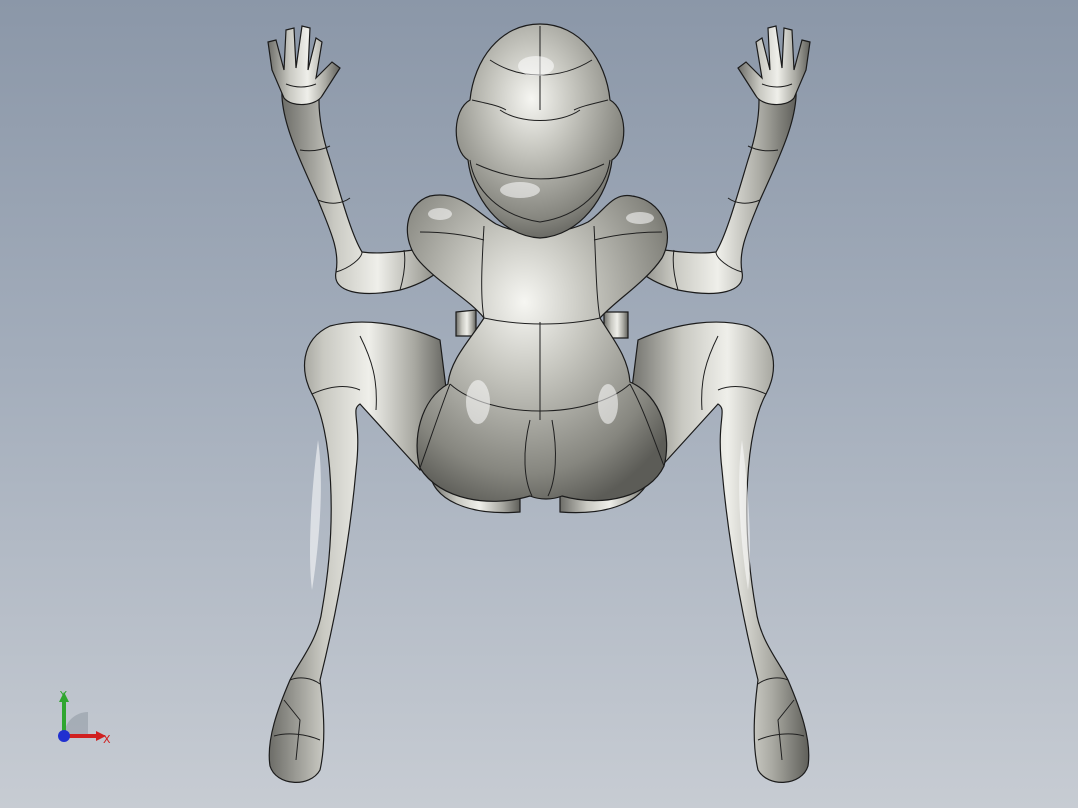 This screenshot has width=1078, height=808. What do you see at coordinates (774, 65) in the screenshot?
I see `right-hand` at bounding box center [774, 65].